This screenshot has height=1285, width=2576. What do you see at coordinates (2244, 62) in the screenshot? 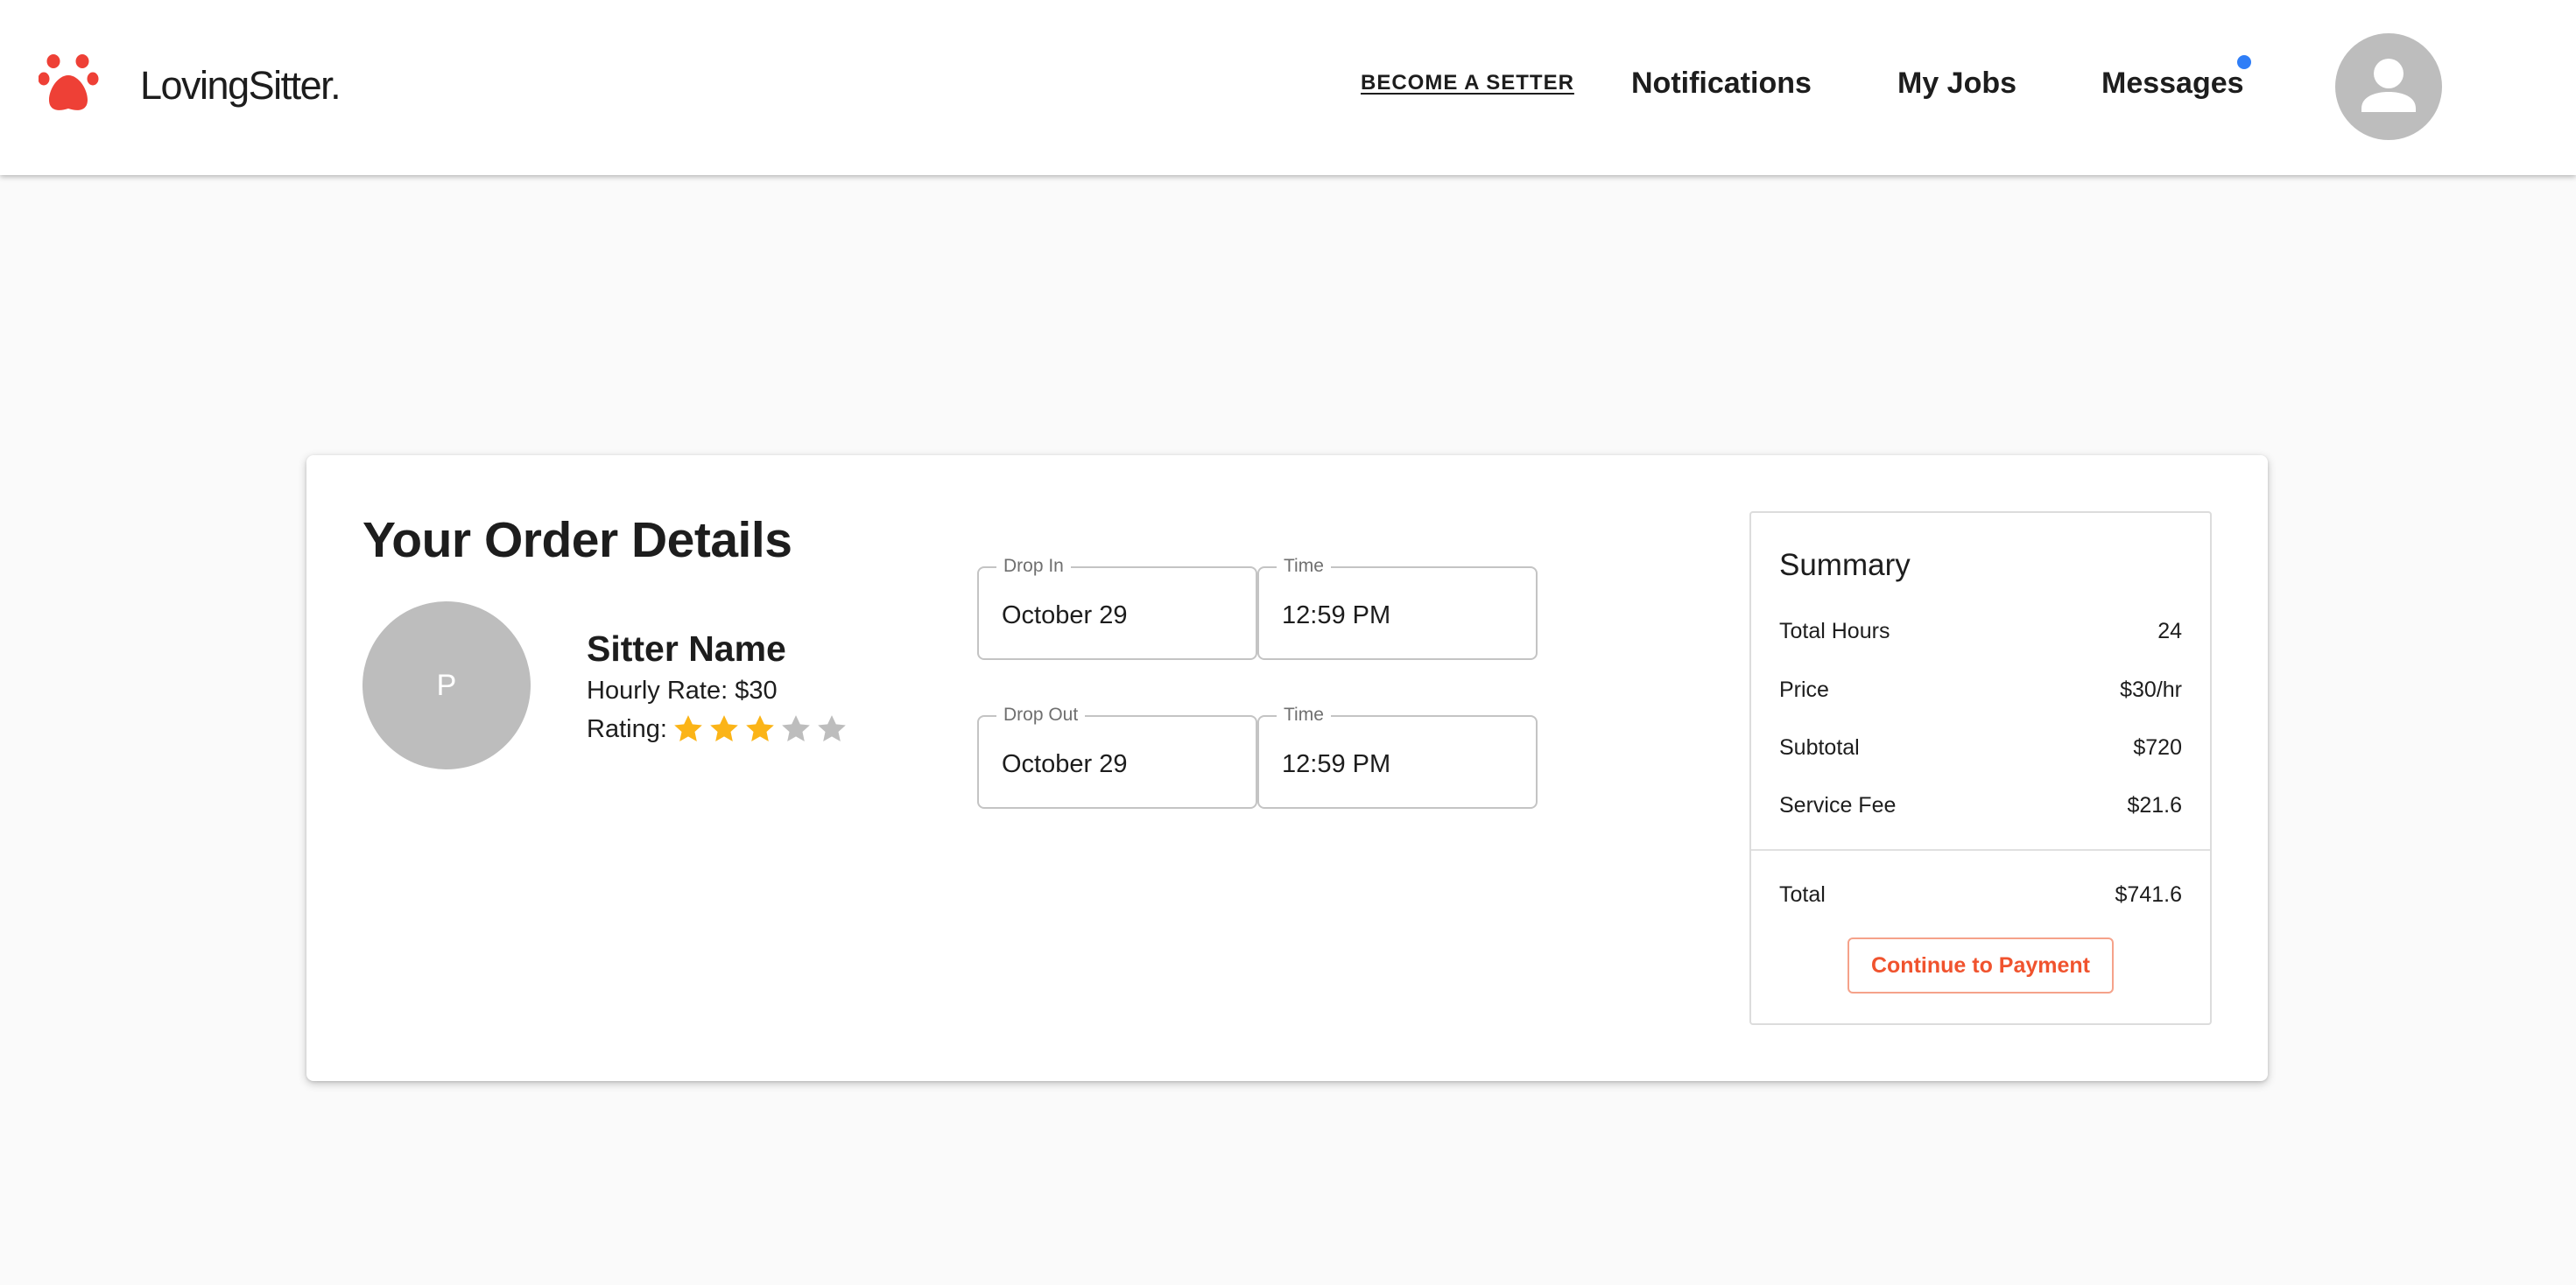
I see `unread-dot` at bounding box center [2244, 62].